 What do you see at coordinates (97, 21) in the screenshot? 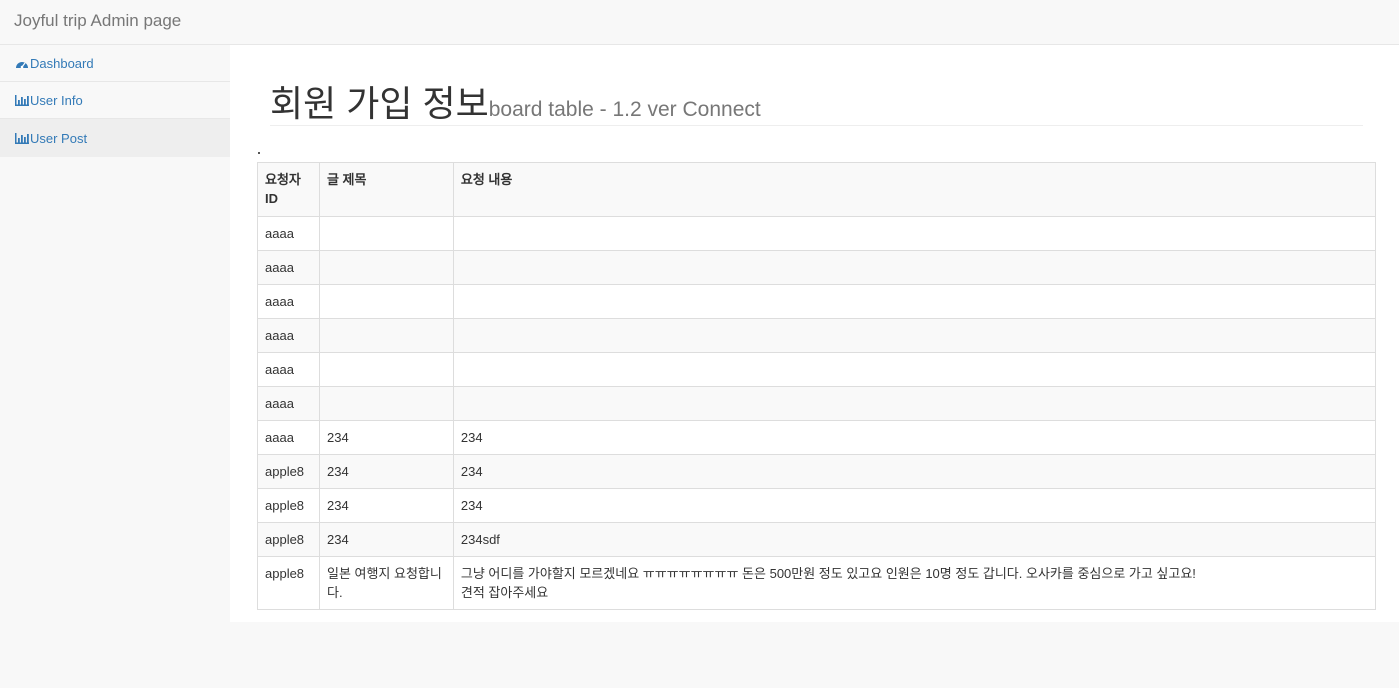
I see `brand-title: Joyful trip Admin page` at bounding box center [97, 21].